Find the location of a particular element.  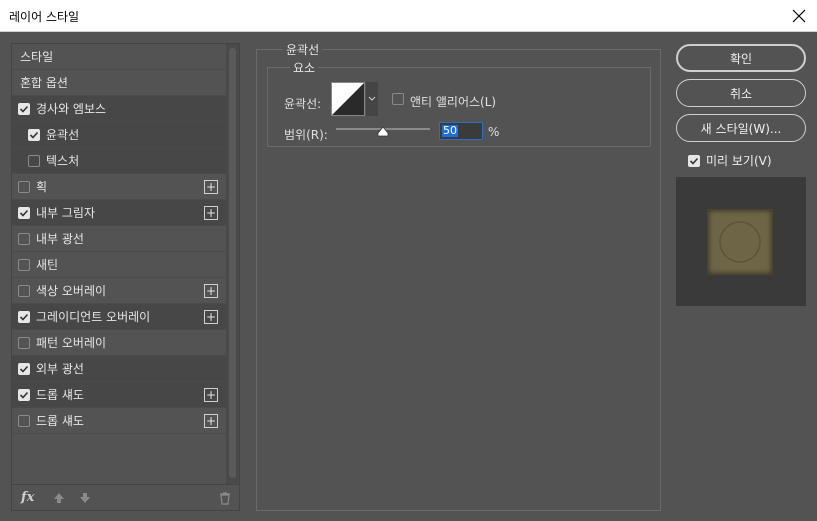

style-item: 경사와 엠보스 is located at coordinates (119, 109).